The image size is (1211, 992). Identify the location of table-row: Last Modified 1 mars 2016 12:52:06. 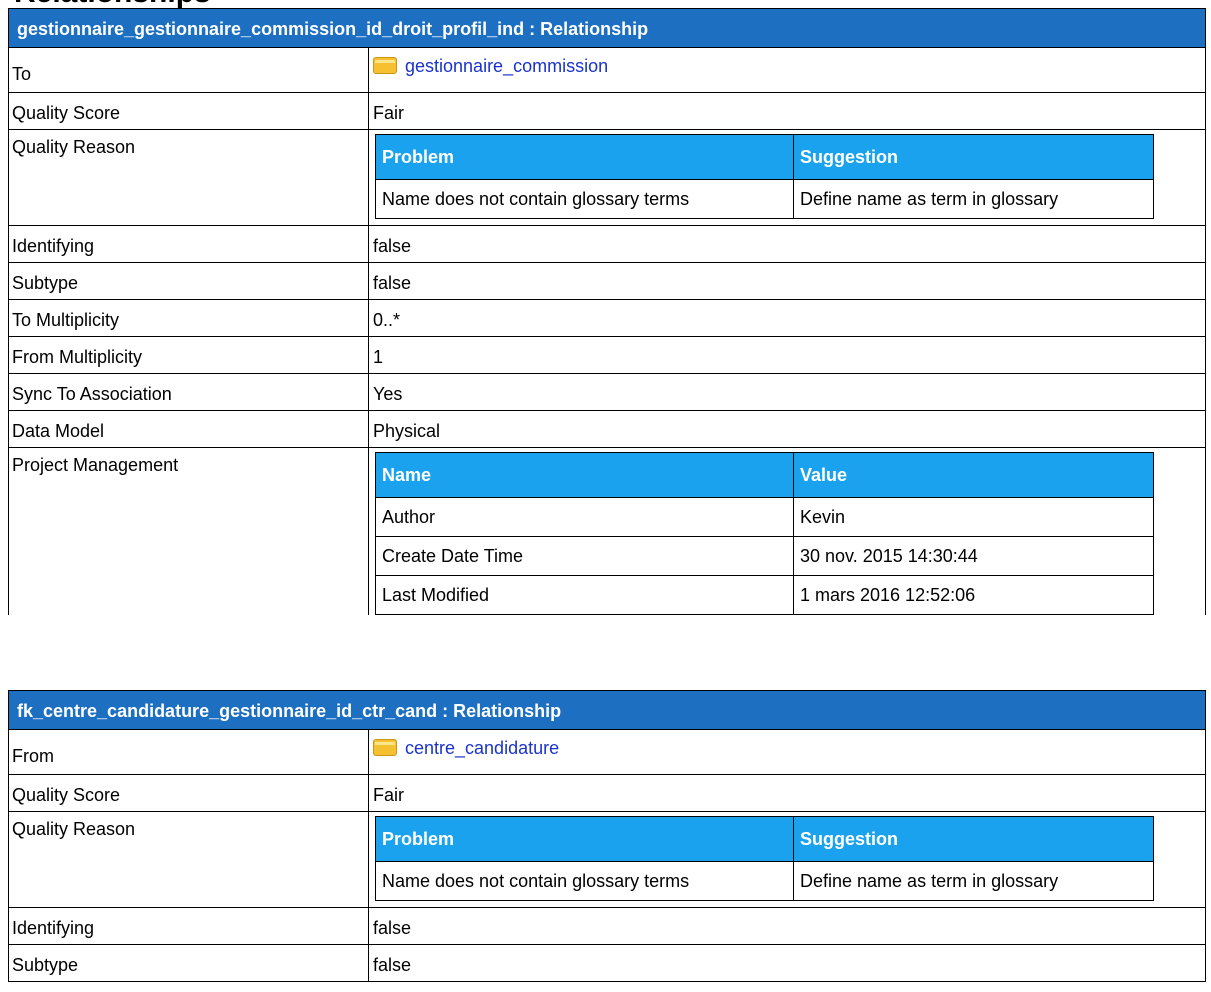
(764, 595).